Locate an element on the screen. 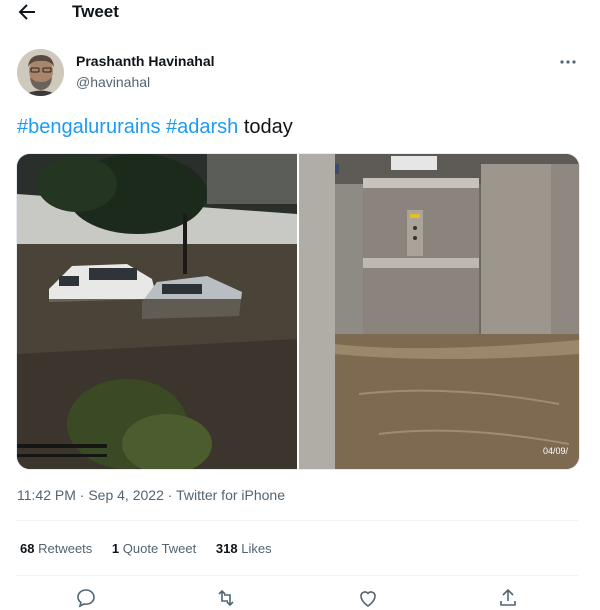 This screenshot has height=610, width=600. retweet-icon is located at coordinates (226, 598).